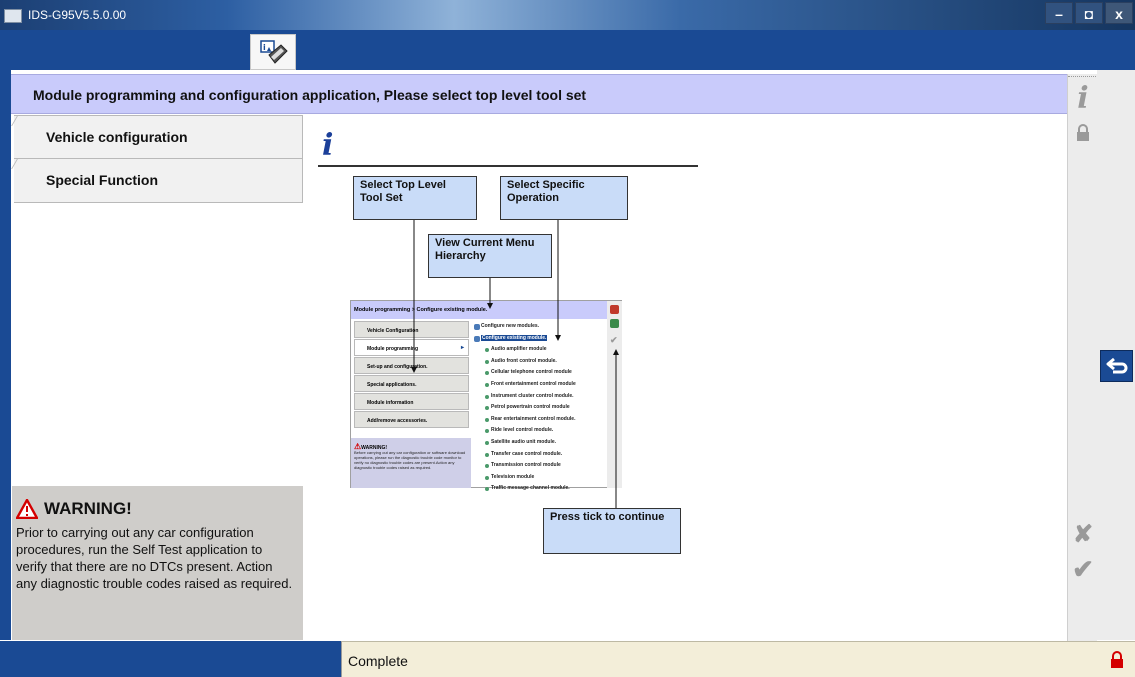 The image size is (1135, 677). Describe the element at coordinates (515, 364) in the screenshot. I see `callout-lines` at that location.